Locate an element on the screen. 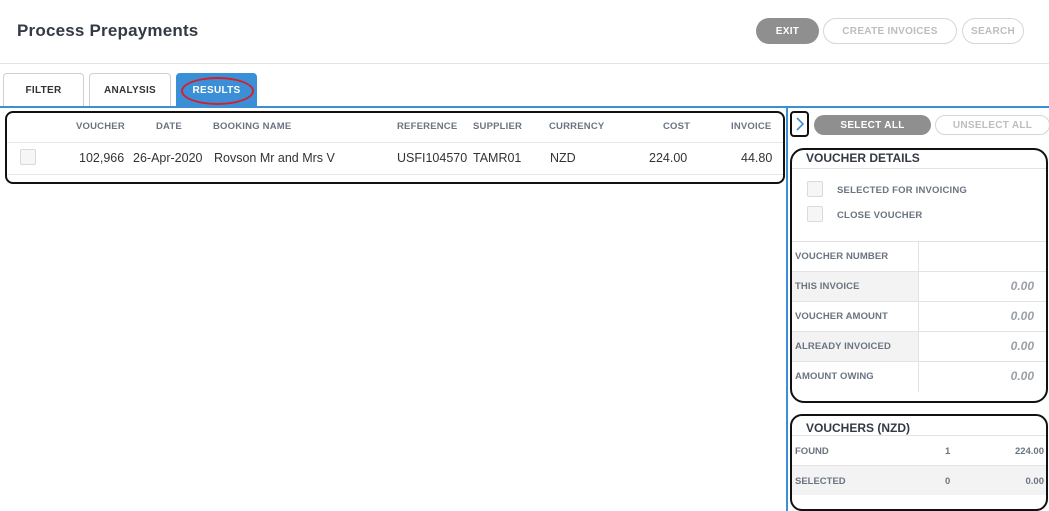 The image size is (1049, 511). selected-amount: 0.00 is located at coordinates (1035, 481).